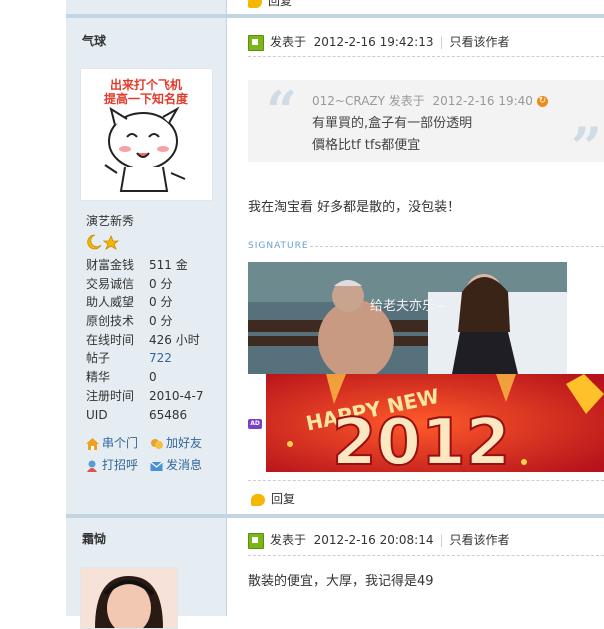 The width and height of the screenshot is (604, 629). What do you see at coordinates (98, 377) in the screenshot?
I see `profile-key: 精华` at bounding box center [98, 377].